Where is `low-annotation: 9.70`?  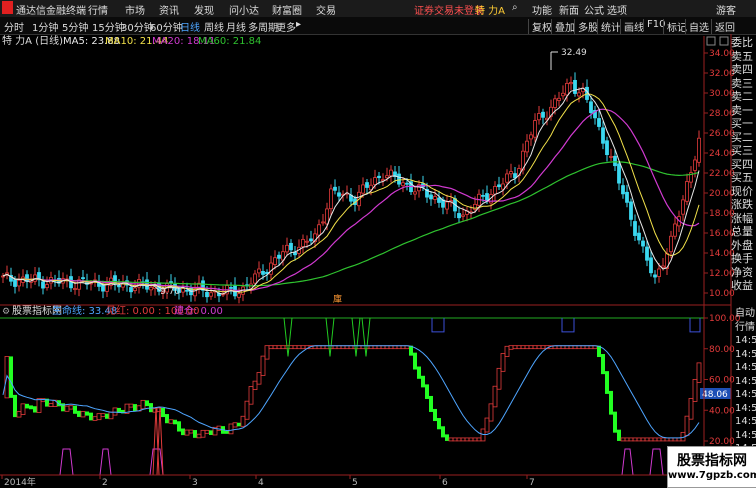
low-annotation: 9.70 is located at coordinates (170, 292).